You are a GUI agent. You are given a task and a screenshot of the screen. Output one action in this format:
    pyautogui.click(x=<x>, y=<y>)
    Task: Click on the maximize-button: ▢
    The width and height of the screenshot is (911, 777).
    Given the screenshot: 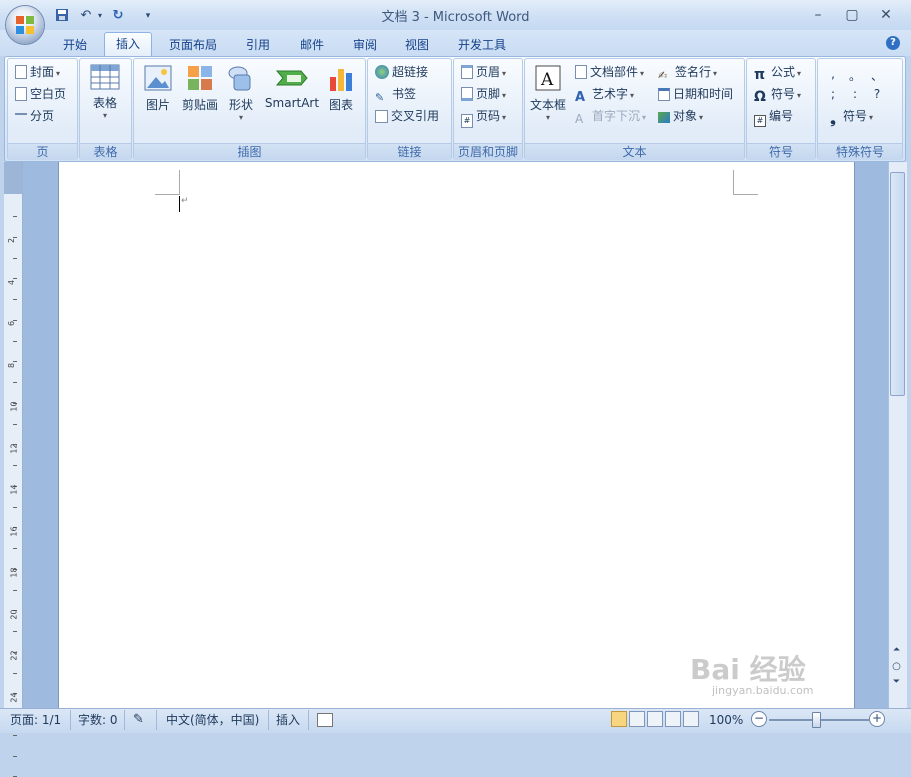 What is the action you would take?
    pyautogui.click(x=852, y=15)
    